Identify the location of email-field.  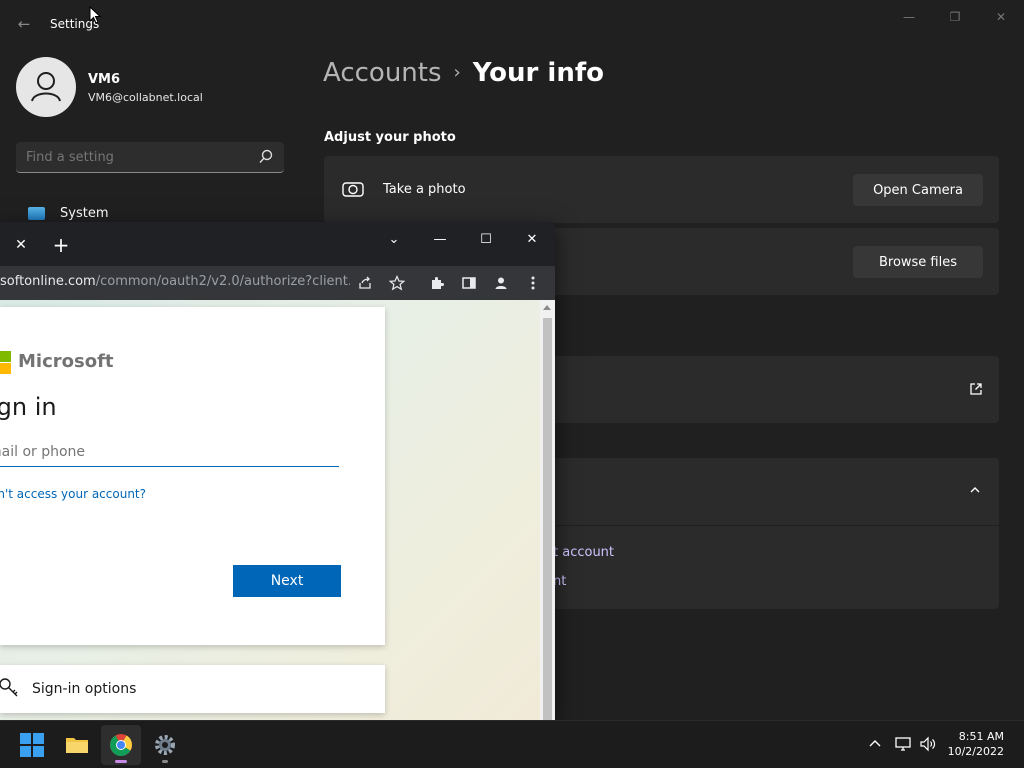
(169, 452).